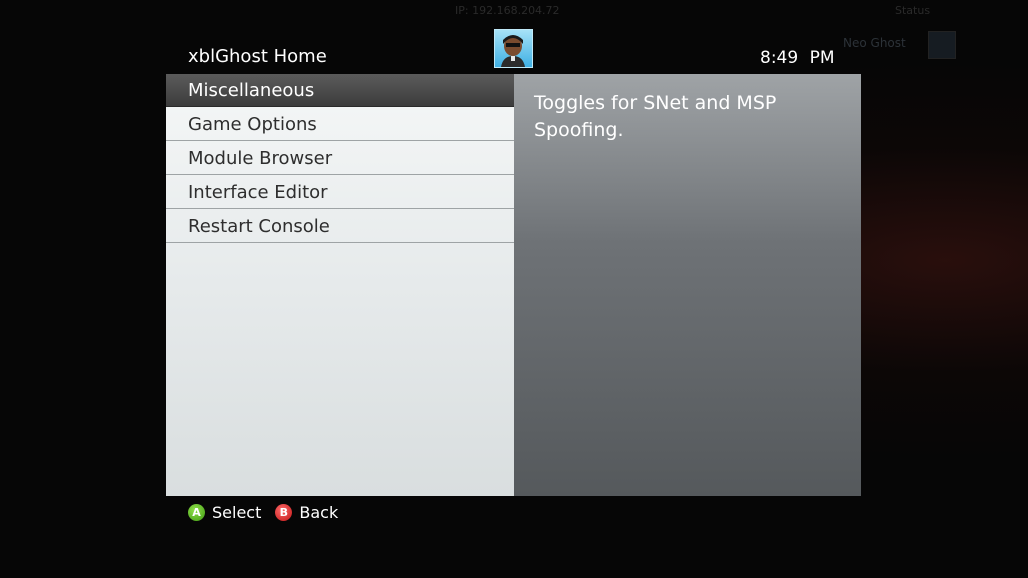 Image resolution: width=1028 pixels, height=578 pixels. I want to click on menu-item-restart-console: Restart Console, so click(340, 226).